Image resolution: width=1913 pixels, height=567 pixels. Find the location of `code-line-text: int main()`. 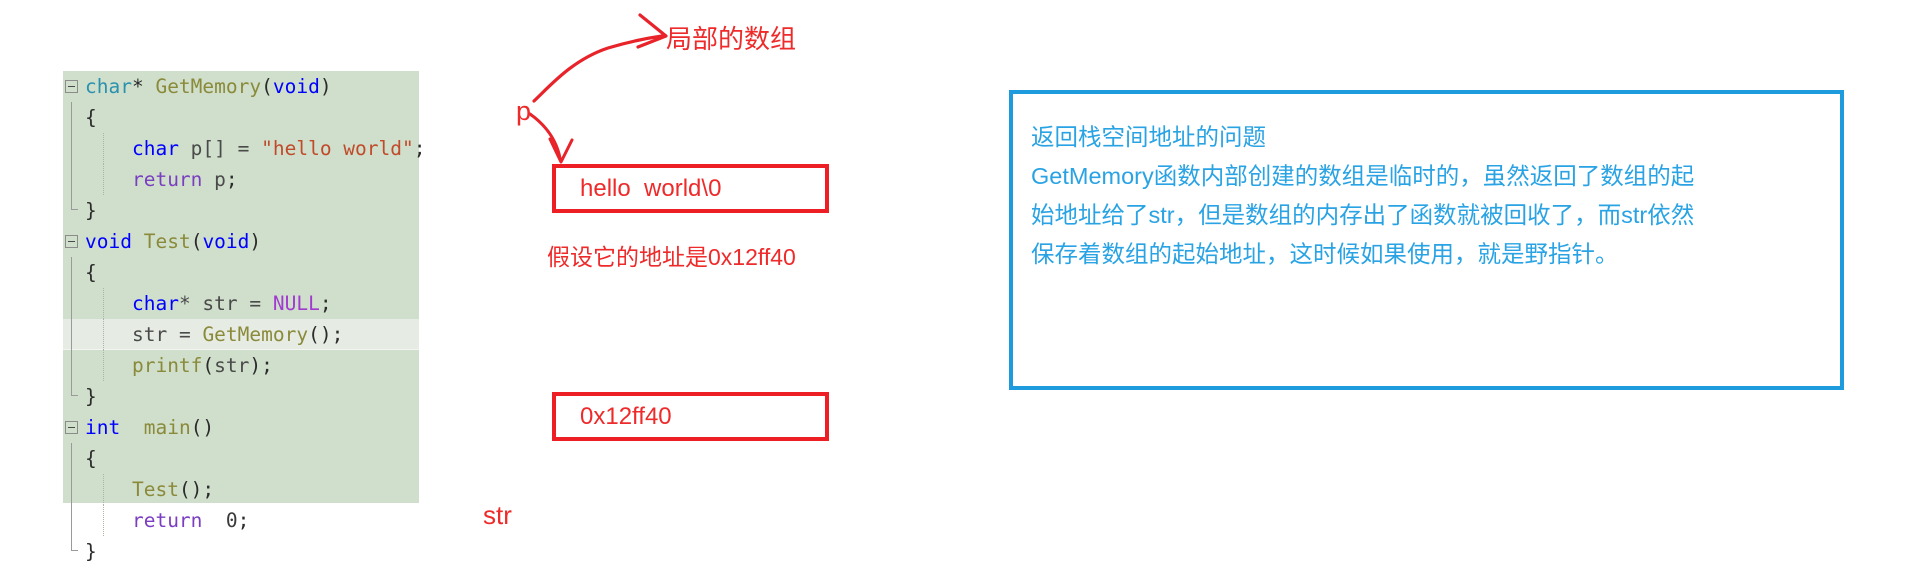

code-line-text: int main() is located at coordinates (149, 427).